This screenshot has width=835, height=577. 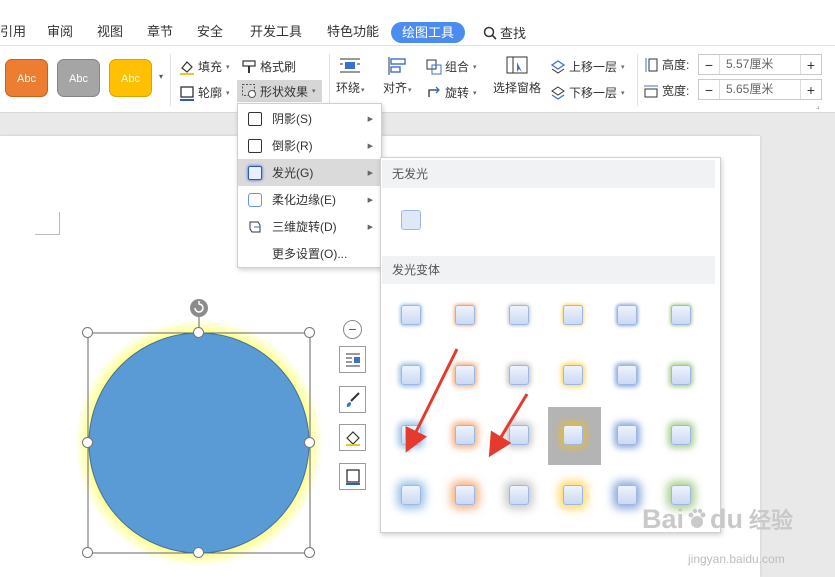 What do you see at coordinates (811, 65) in the screenshot?
I see `height-increment-button: +` at bounding box center [811, 65].